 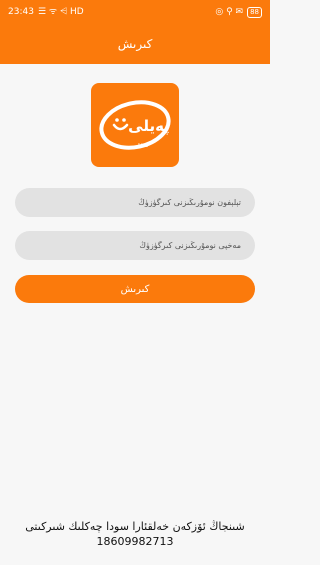 I want to click on header-bar: كىرىش, so click(x=135, y=44).